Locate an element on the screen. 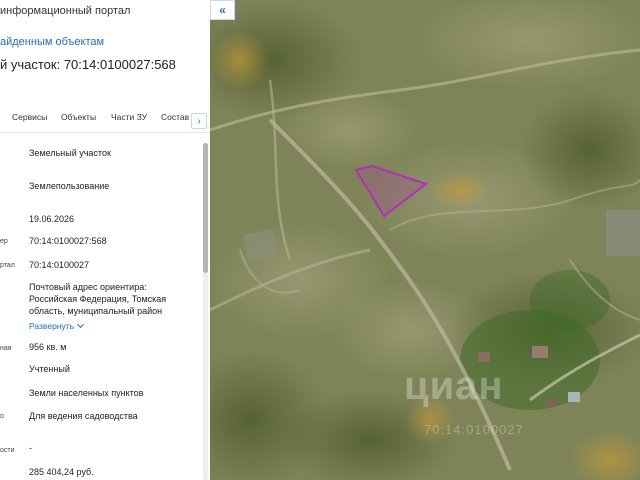 The height and width of the screenshot is (480, 640). parcel-kind-value: Землепользование is located at coordinates (69, 186).